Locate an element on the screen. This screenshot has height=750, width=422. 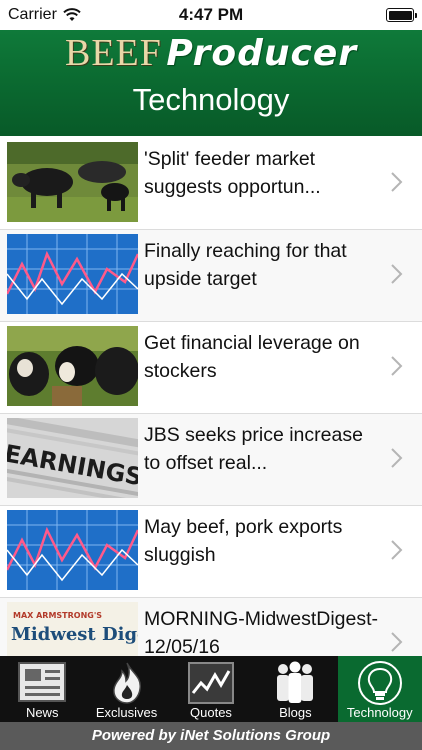
cattle-feeding-thumbnail is located at coordinates (72, 366).